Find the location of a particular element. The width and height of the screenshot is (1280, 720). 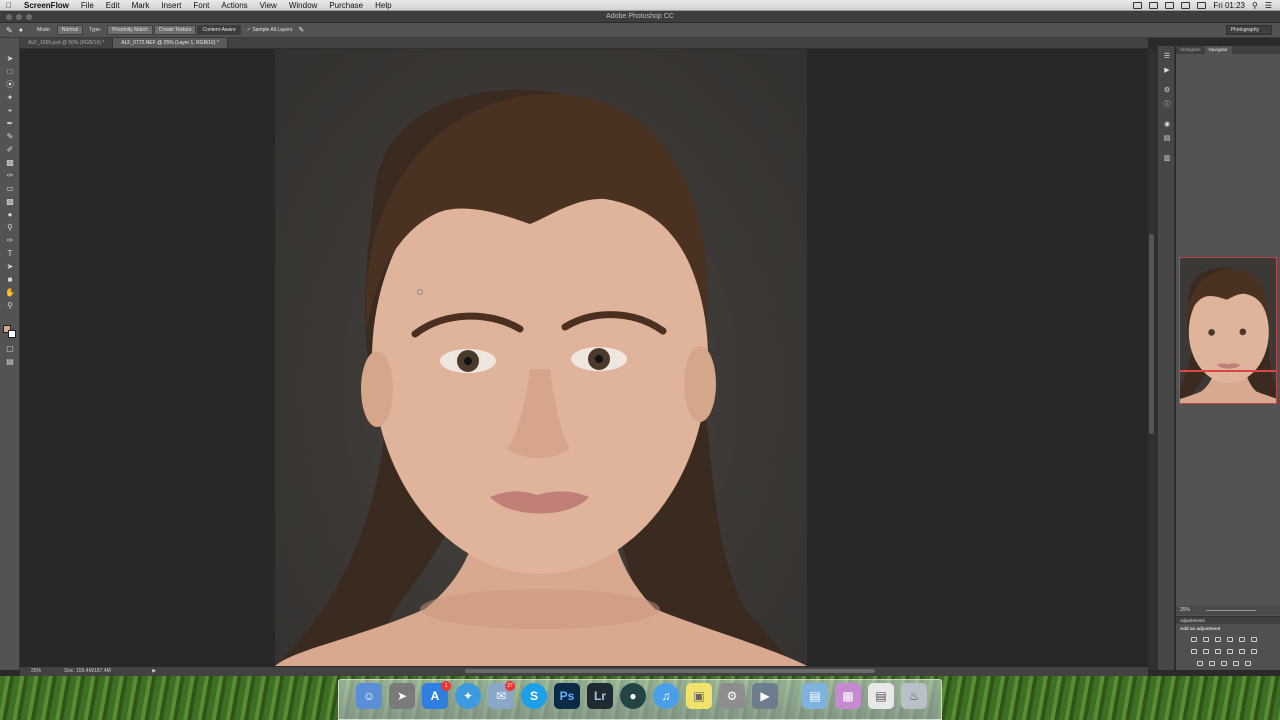

type-proximity-match: Proximity Match is located at coordinates (130, 30).